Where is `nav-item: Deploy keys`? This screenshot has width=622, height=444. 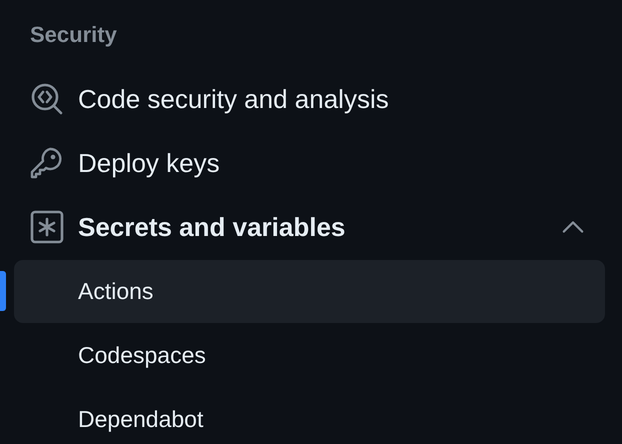
nav-item: Deploy keys is located at coordinates (309, 163).